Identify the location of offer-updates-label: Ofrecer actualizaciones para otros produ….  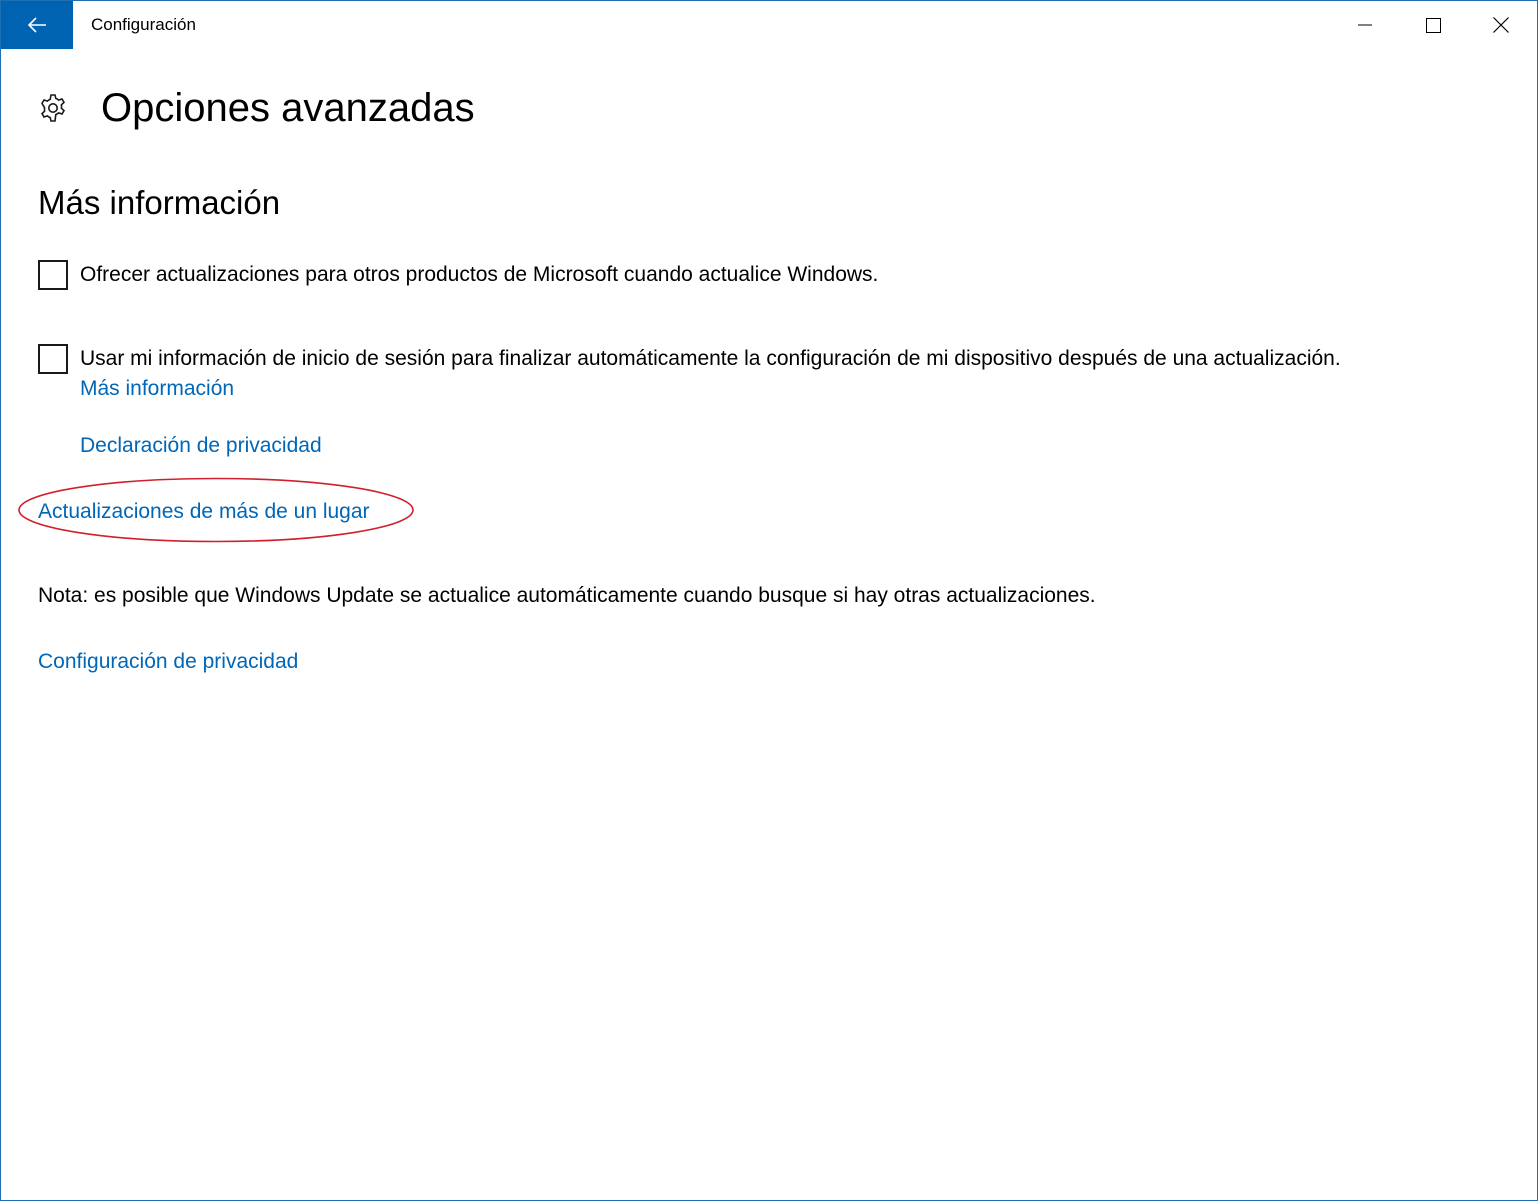
(479, 275).